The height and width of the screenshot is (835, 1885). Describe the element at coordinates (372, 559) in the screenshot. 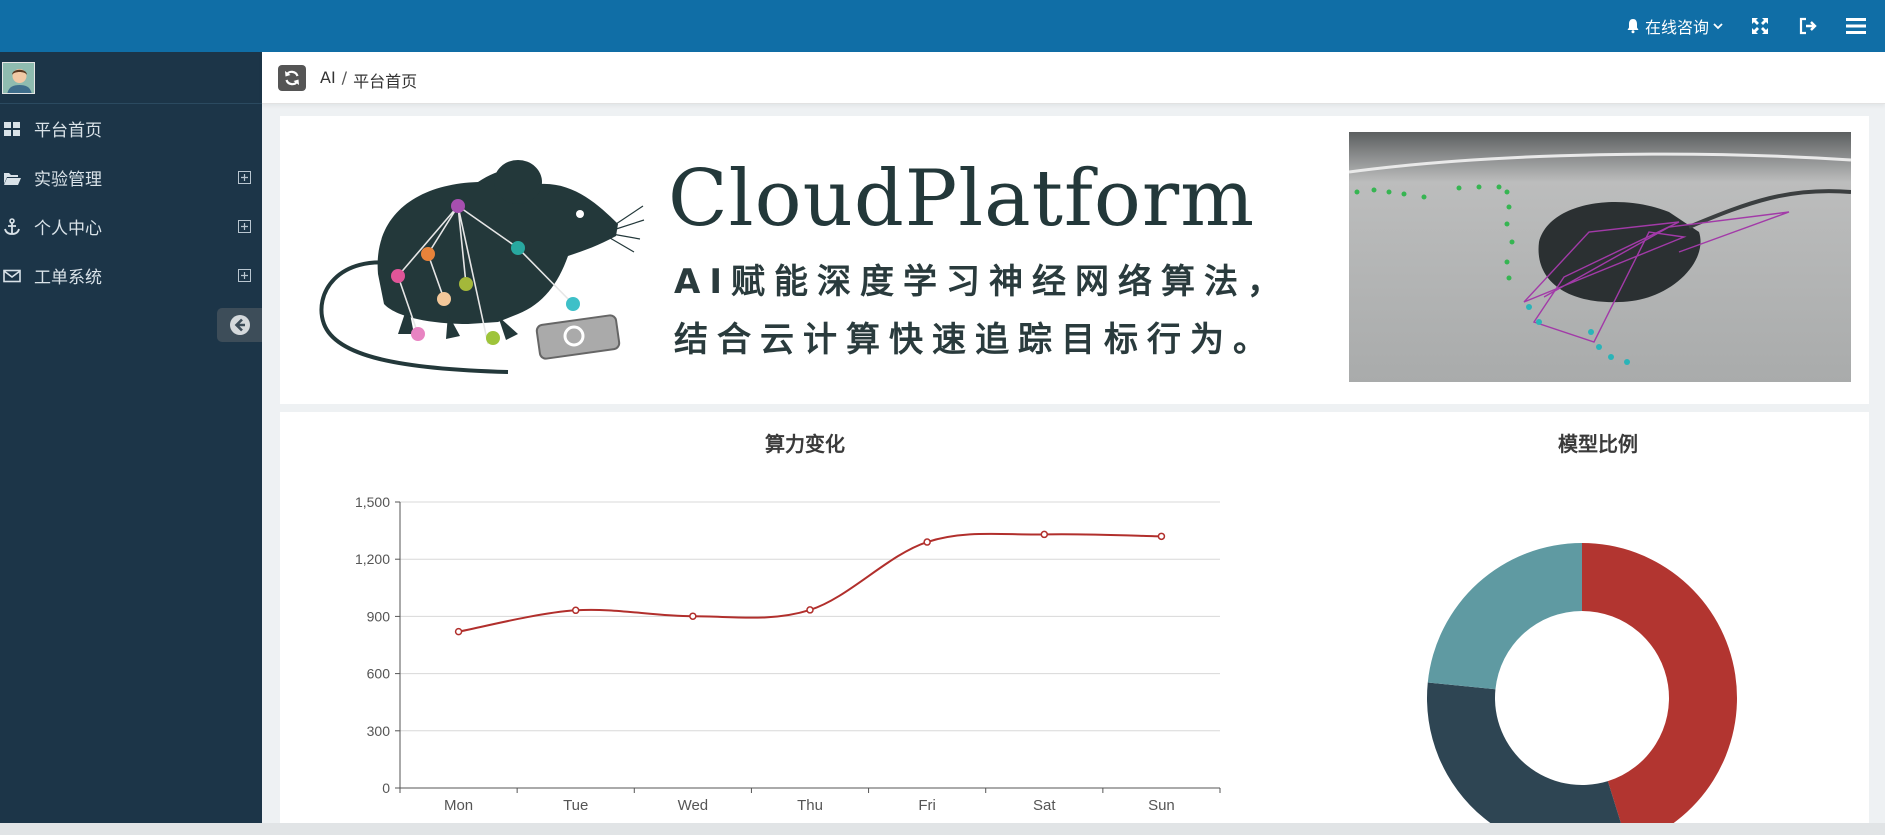

I see `y-tick-label: 1,200` at that location.